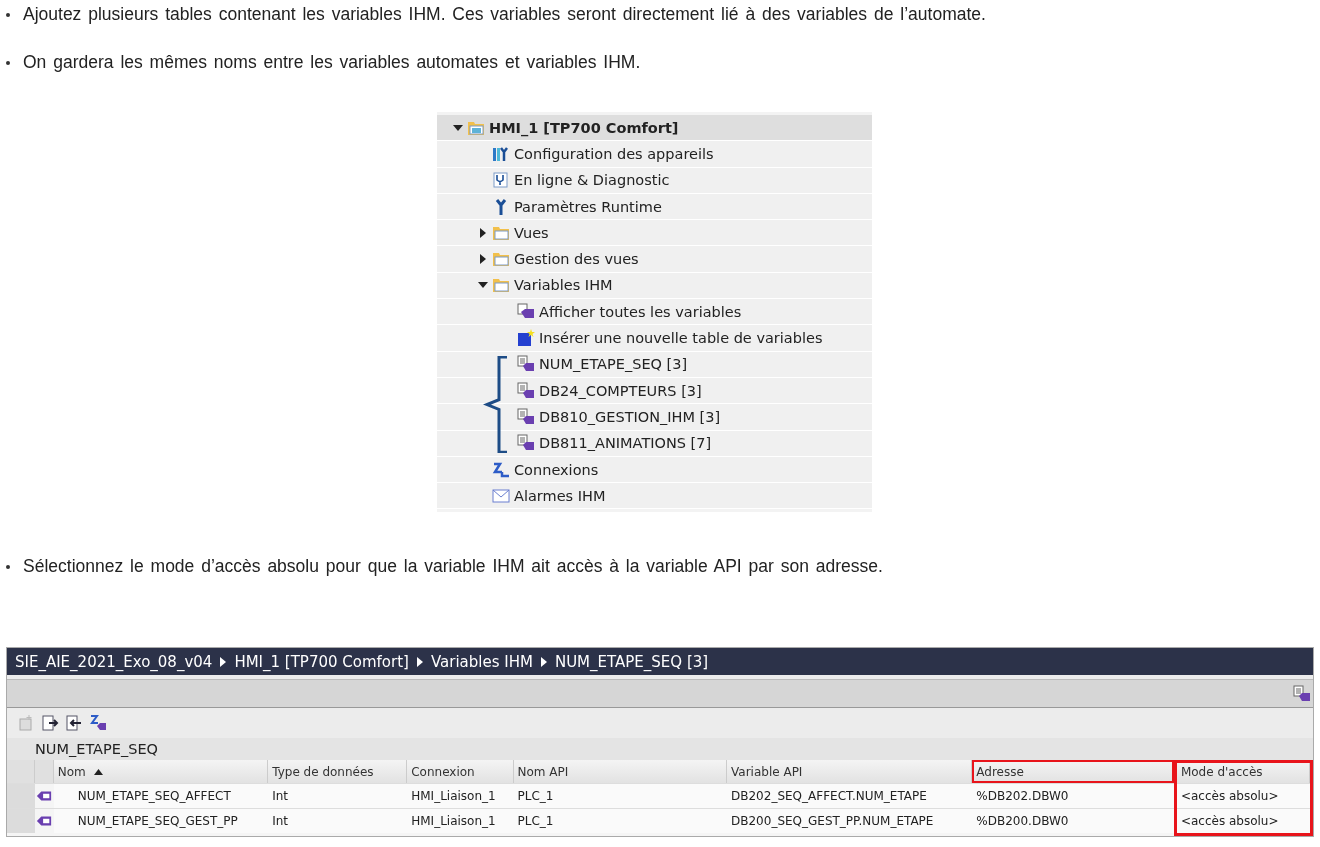  I want to click on breadcrumb-item: NUM_ETAPE_SEQ [3], so click(631, 661).